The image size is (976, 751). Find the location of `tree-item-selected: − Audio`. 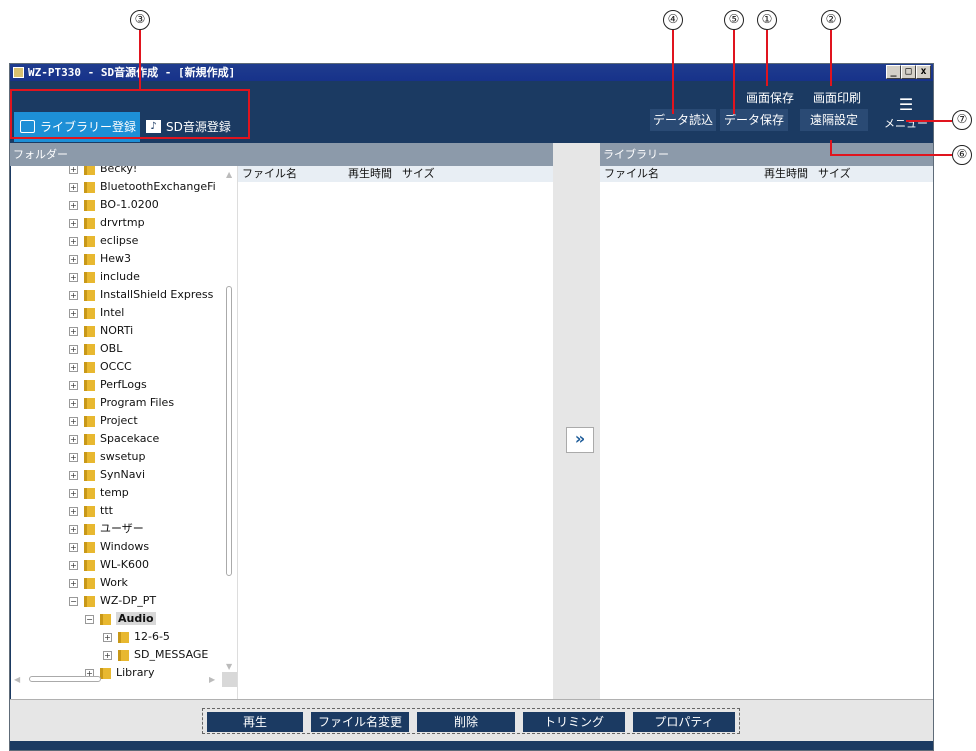

tree-item-selected: − Audio is located at coordinates (120, 619).